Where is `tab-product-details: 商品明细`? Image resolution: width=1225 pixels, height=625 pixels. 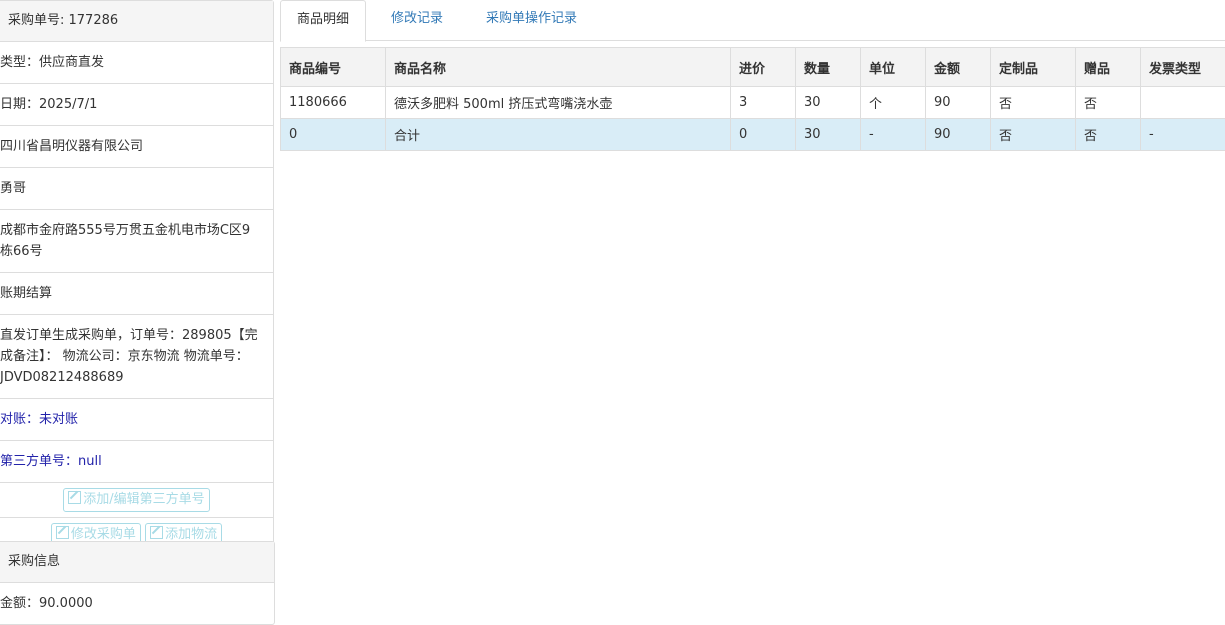 tab-product-details: 商品明细 is located at coordinates (323, 21).